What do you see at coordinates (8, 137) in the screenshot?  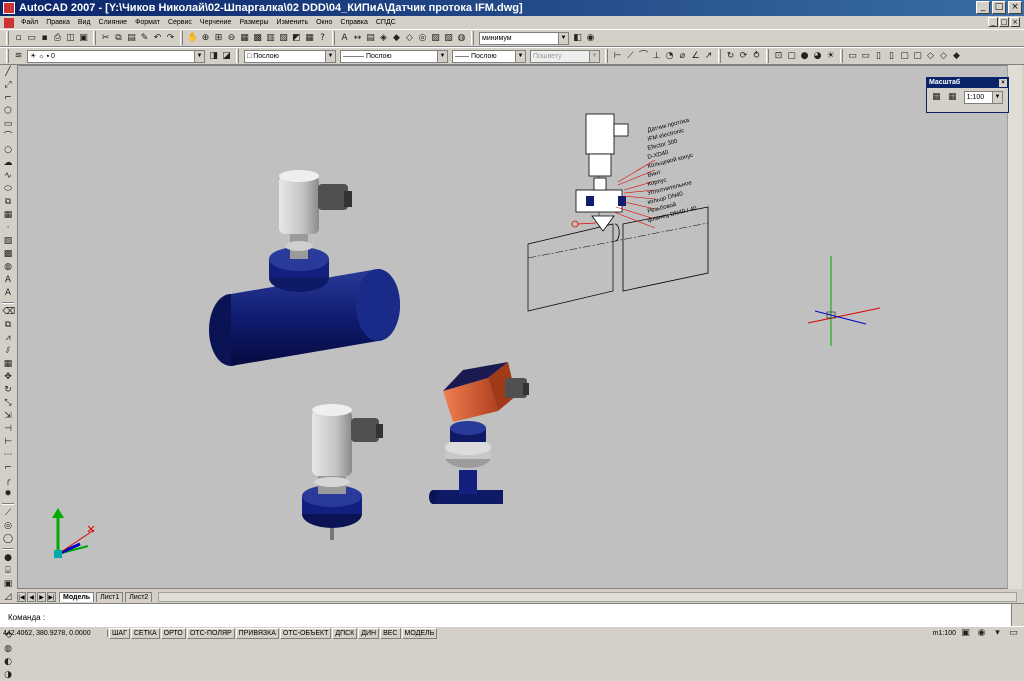 I see `arc-icon: ⌒` at bounding box center [8, 137].